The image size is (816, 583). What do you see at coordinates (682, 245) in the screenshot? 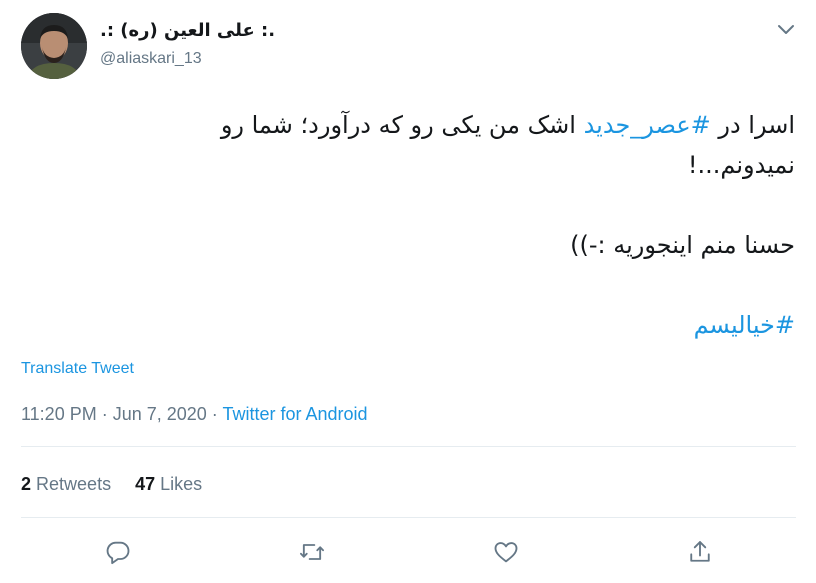
I see `tweet-line-3: حسنا منم اینجوریه :-))` at bounding box center [682, 245].